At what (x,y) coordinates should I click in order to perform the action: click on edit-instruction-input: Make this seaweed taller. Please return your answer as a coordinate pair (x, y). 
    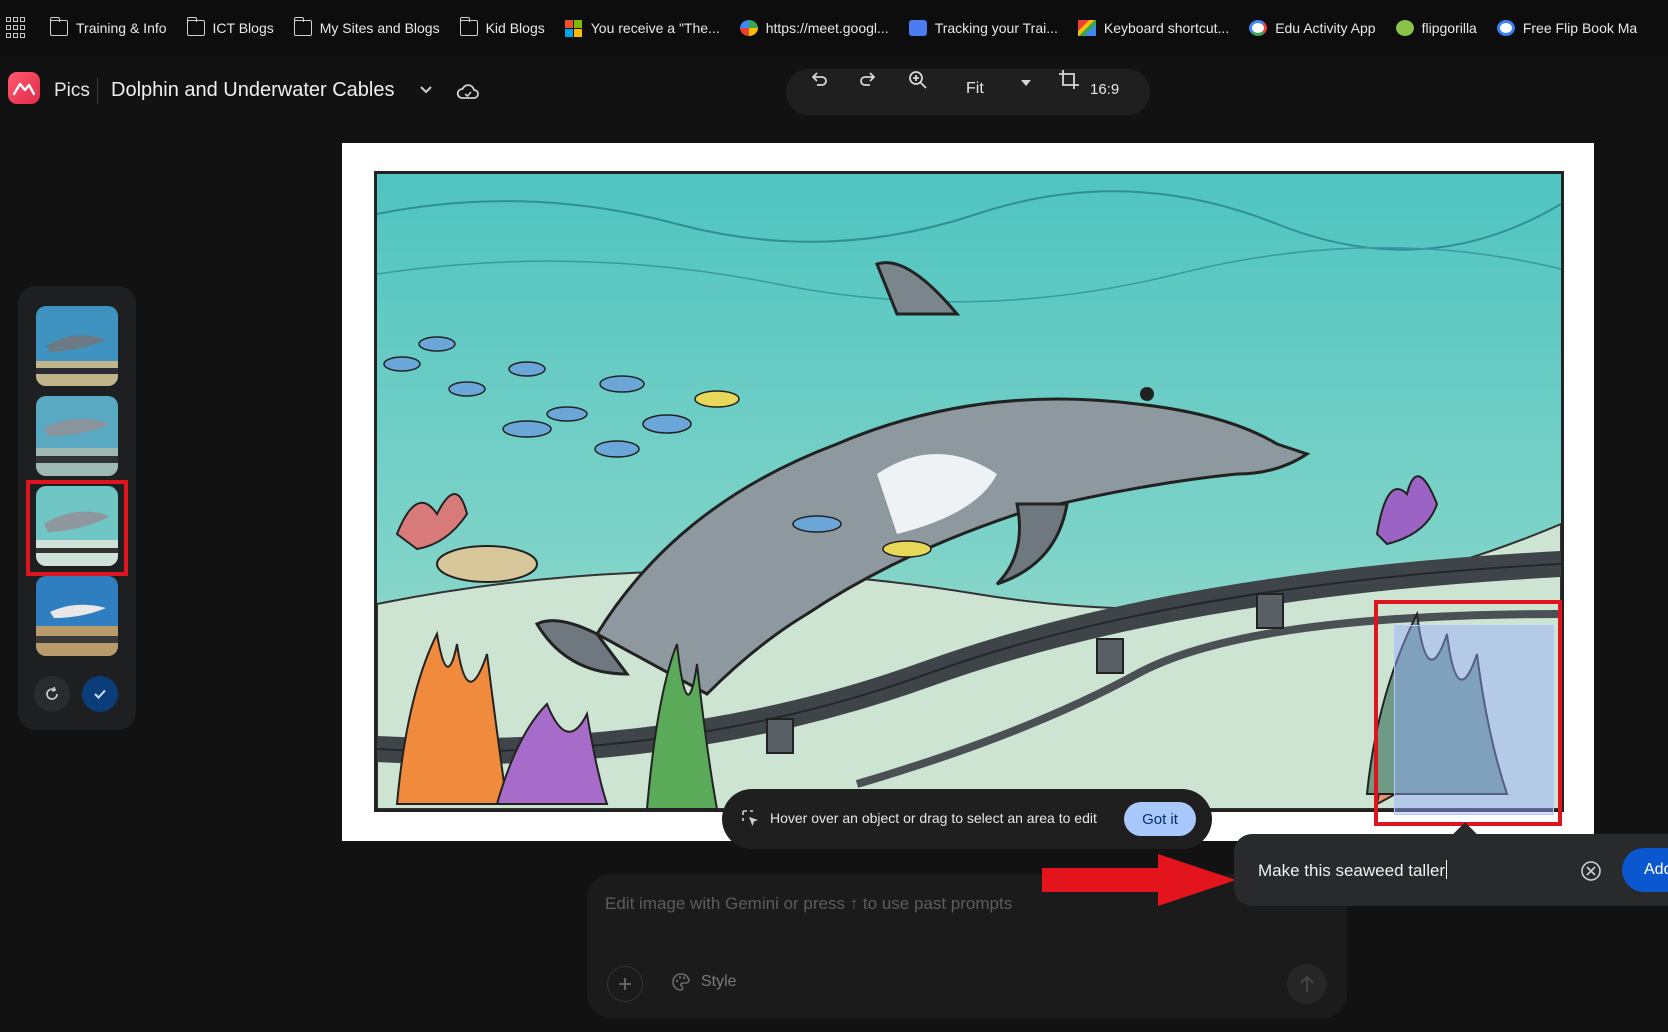
    Looking at the image, I should click on (1353, 870).